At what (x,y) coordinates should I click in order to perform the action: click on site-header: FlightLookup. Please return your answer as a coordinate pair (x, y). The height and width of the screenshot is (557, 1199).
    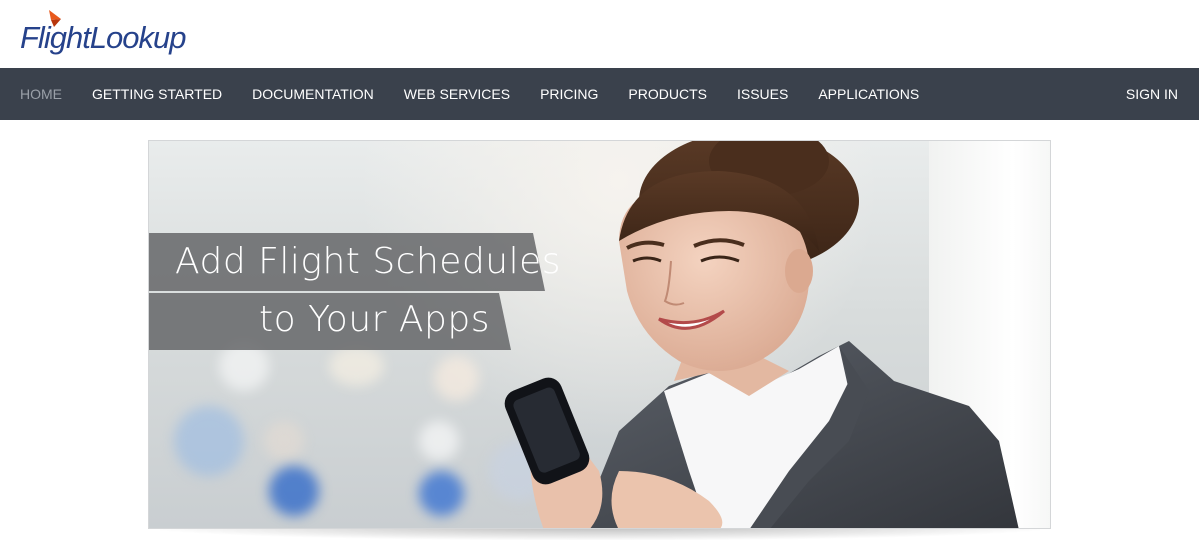
    Looking at the image, I should click on (599, 34).